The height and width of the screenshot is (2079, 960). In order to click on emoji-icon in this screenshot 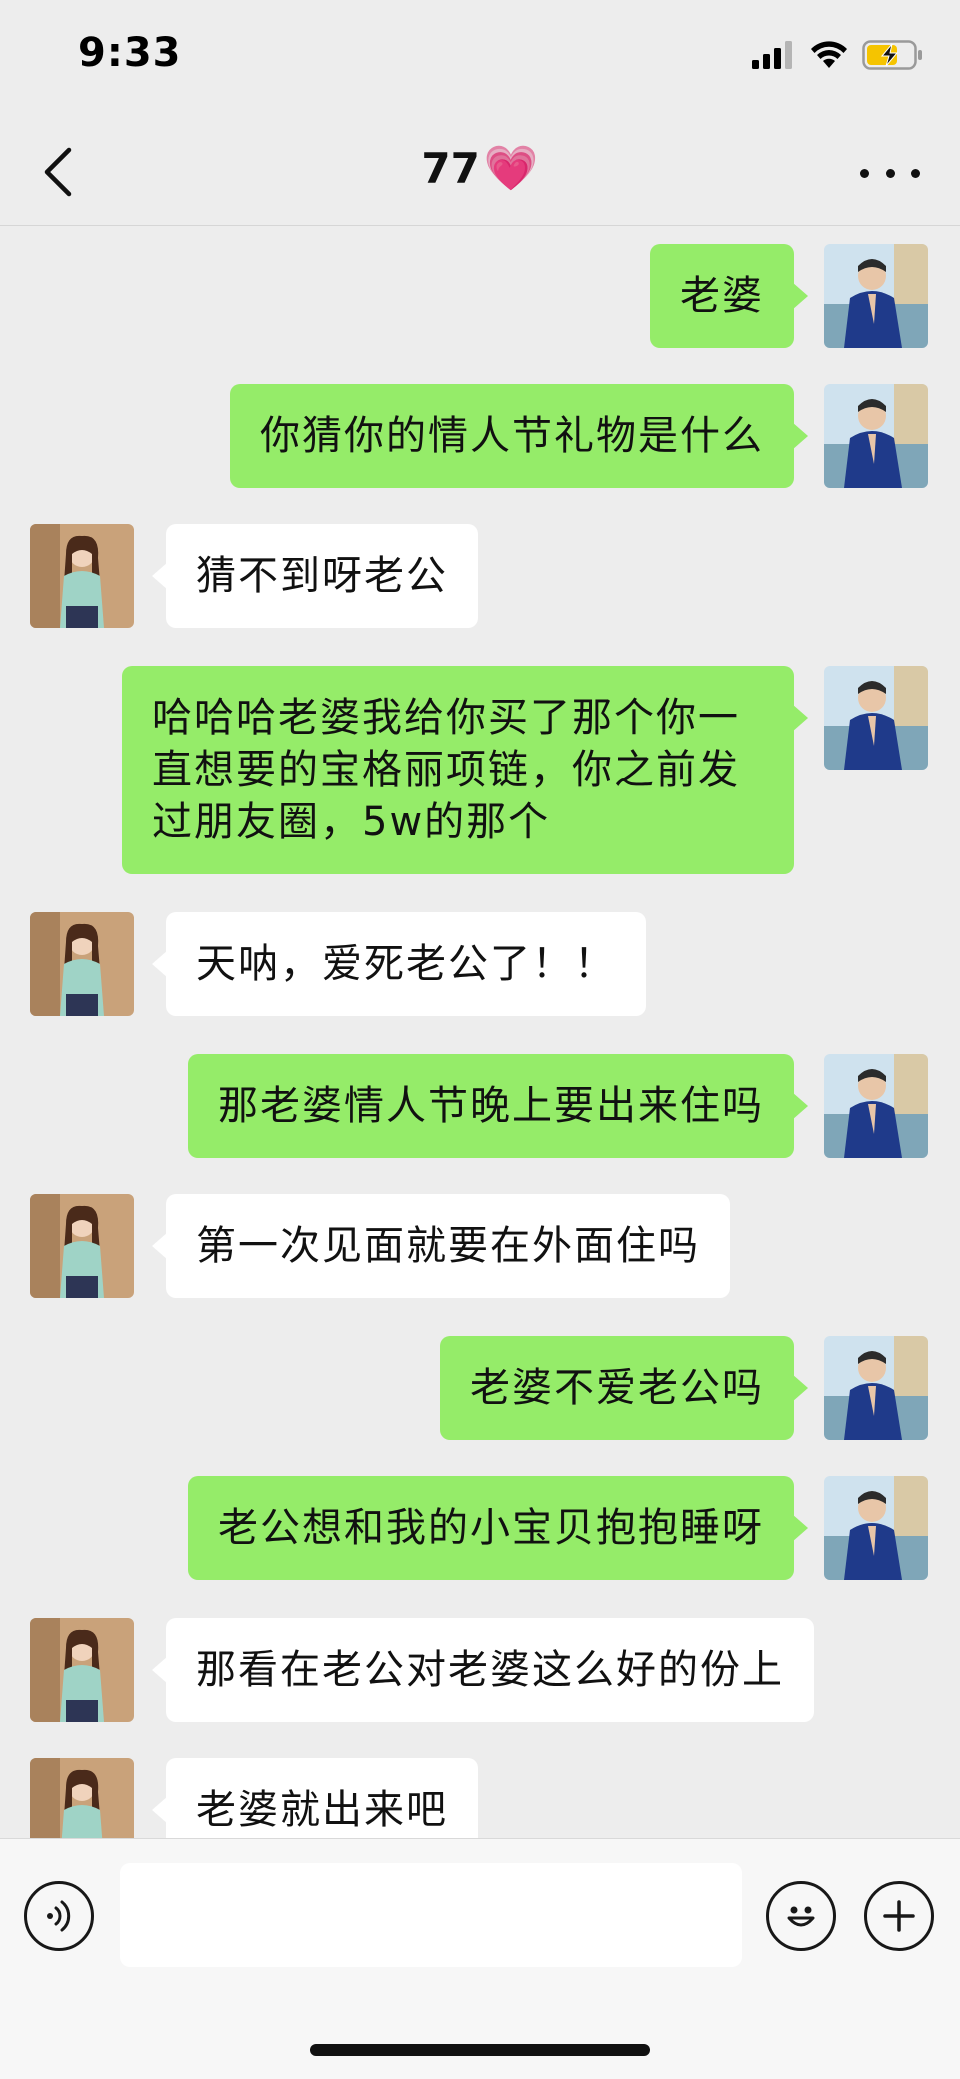, I will do `click(801, 1916)`.